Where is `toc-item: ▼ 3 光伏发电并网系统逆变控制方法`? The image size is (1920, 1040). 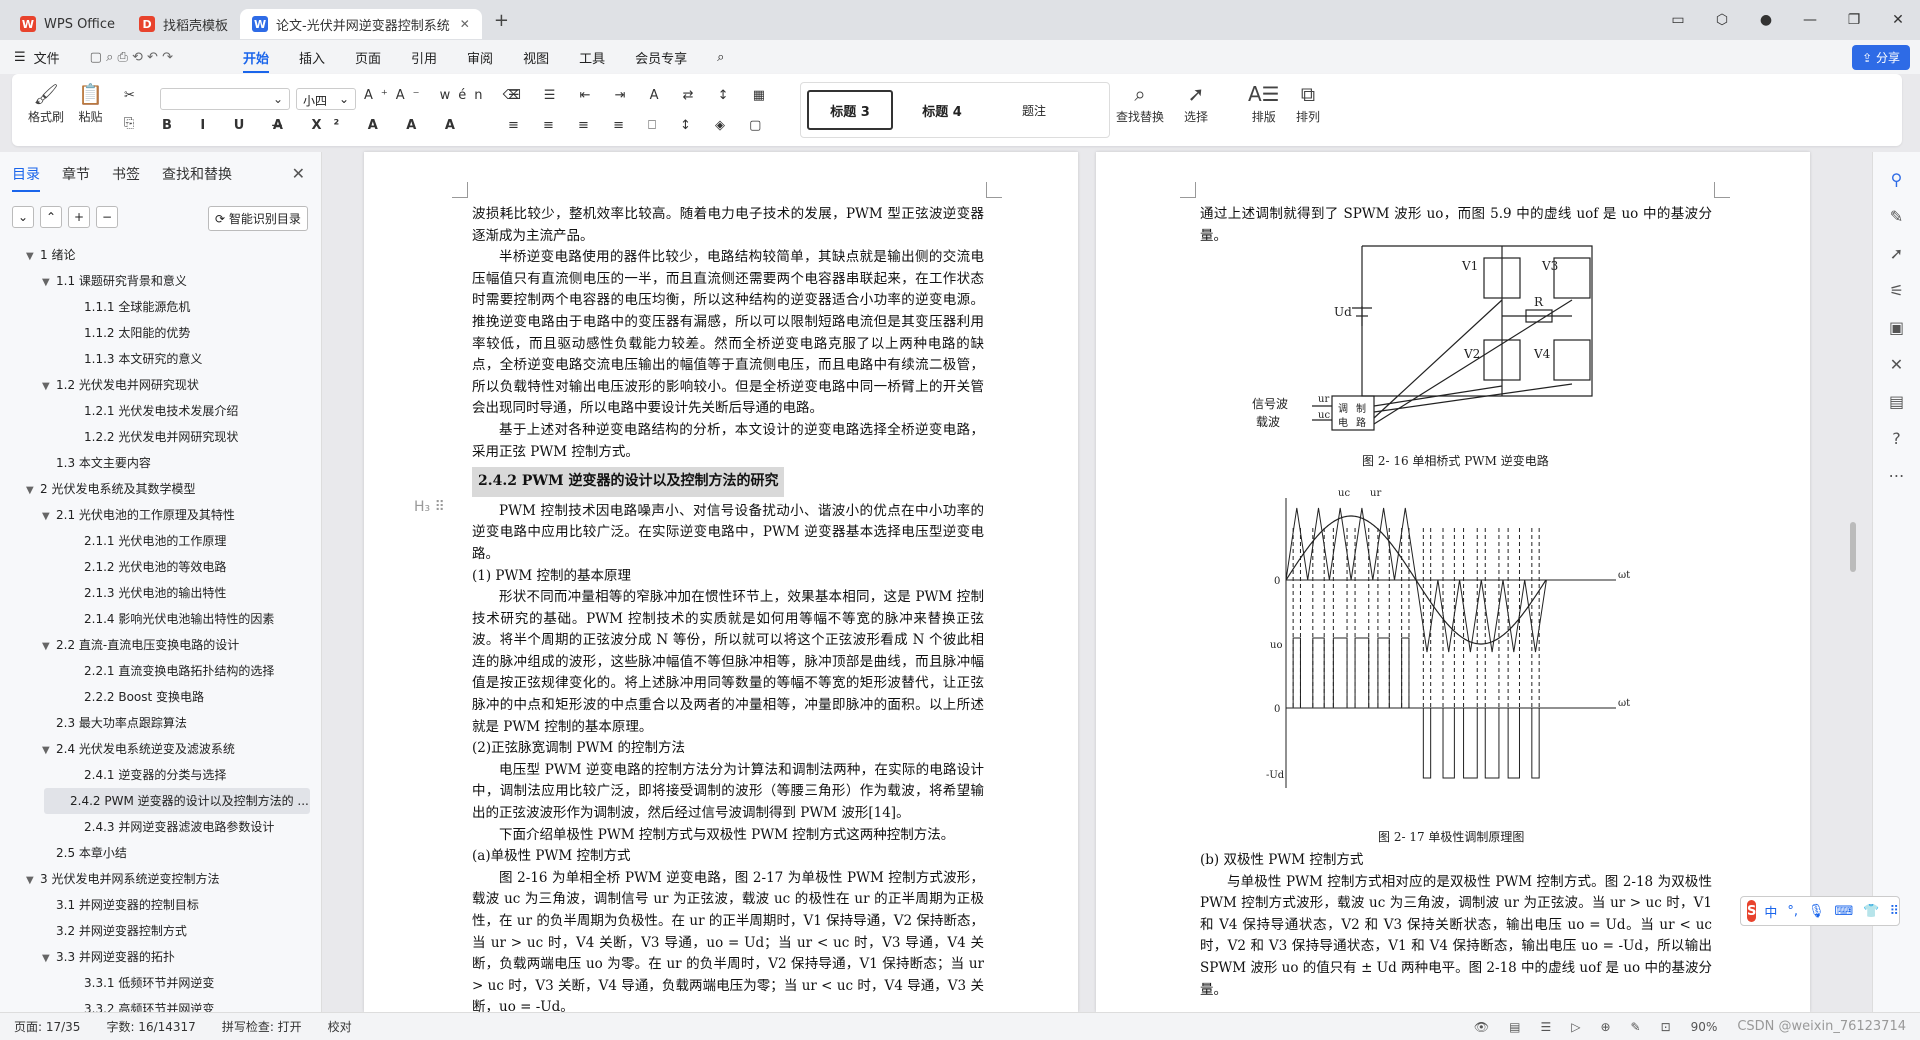
toc-item: ▼ 3 光伏发电并网系统逆变控制方法 is located at coordinates (155, 879).